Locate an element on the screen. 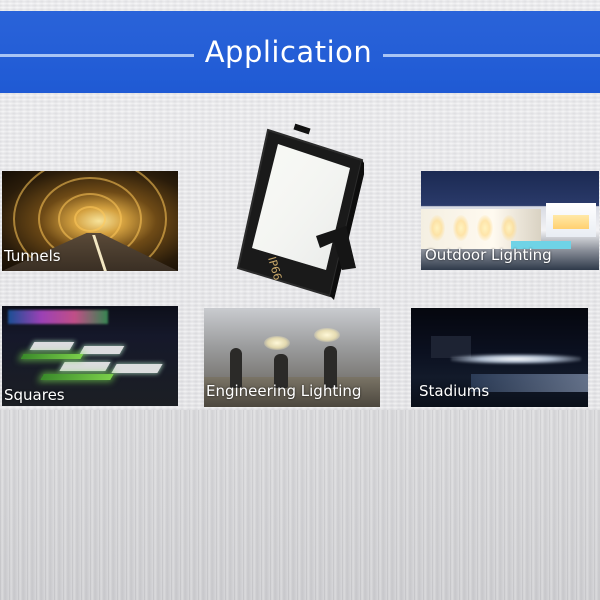 This screenshot has height=600, width=600. application-card-stadiums: Stadiums is located at coordinates (499, 357).